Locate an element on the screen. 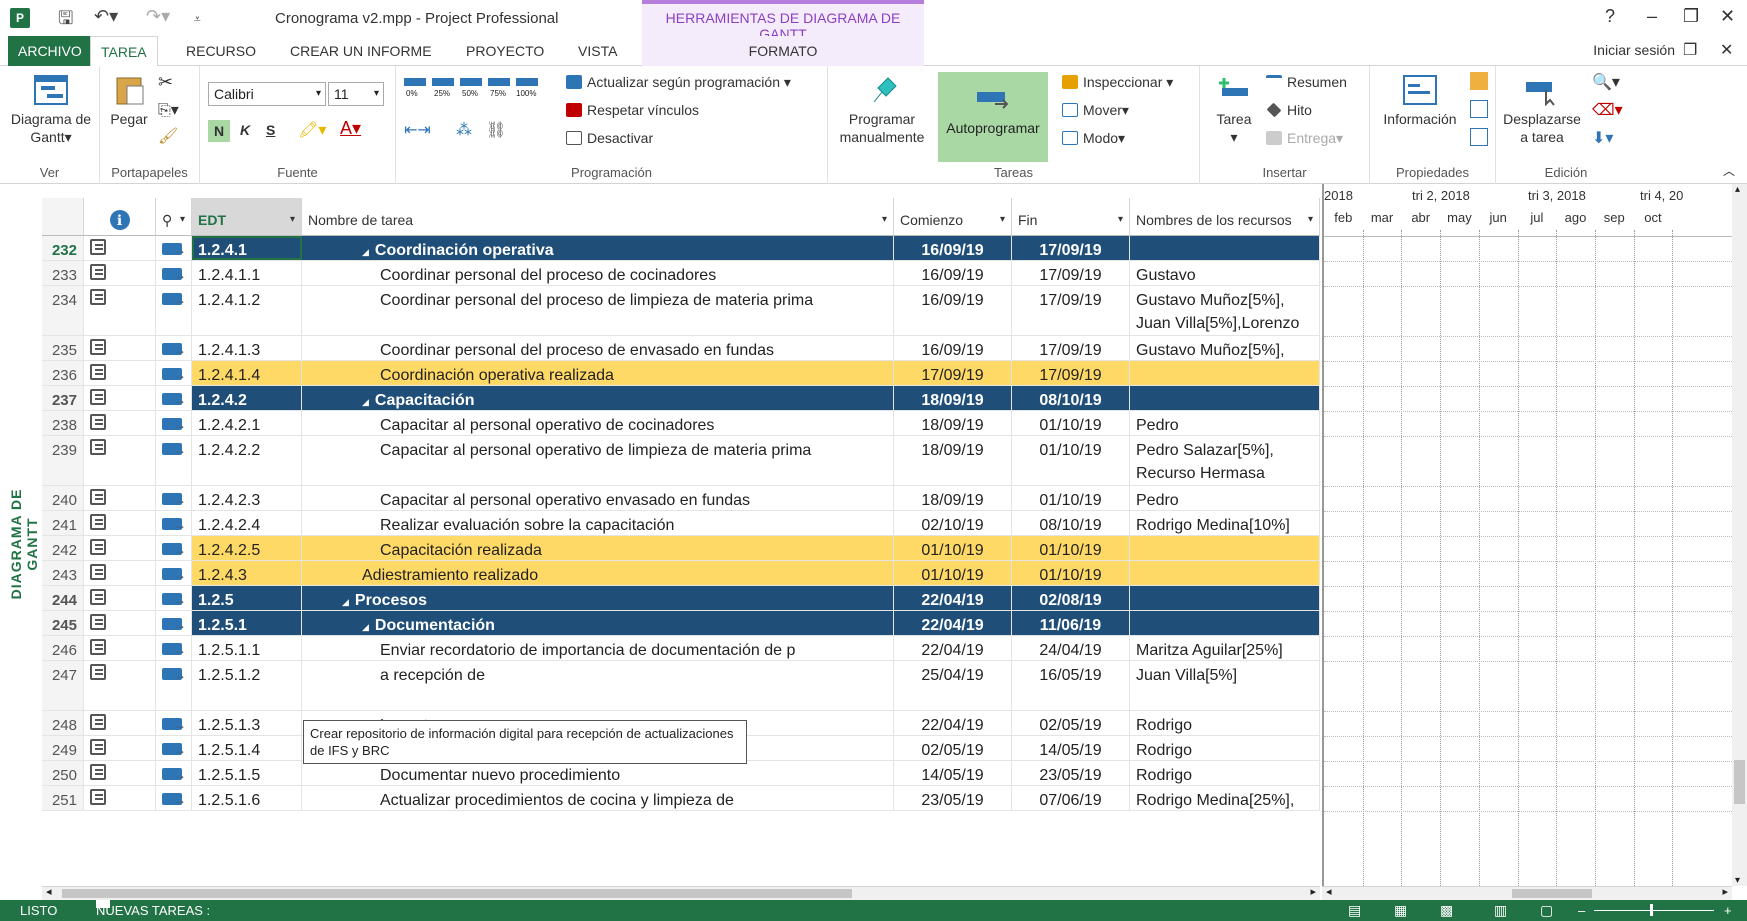 Image resolution: width=1747 pixels, height=921 pixels. row-id: 236 is located at coordinates (63, 373).